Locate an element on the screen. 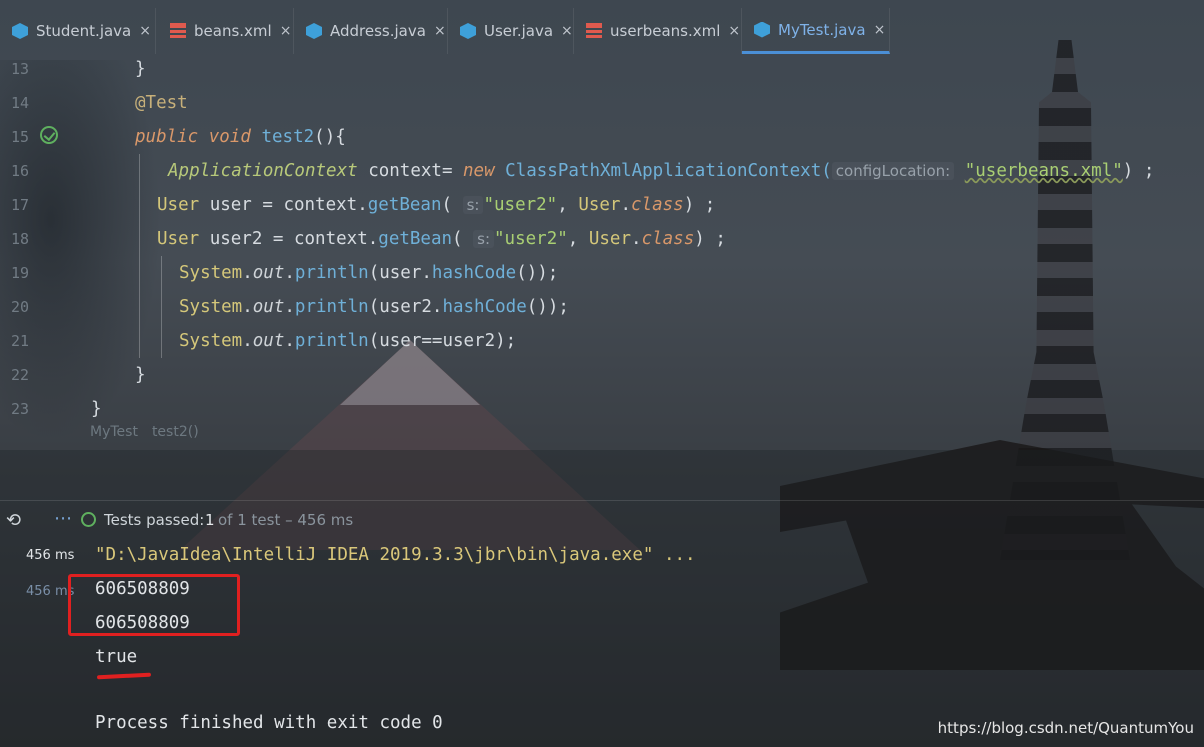 The width and height of the screenshot is (1204, 747). tab-user-java: User.java × is located at coordinates (511, 31).